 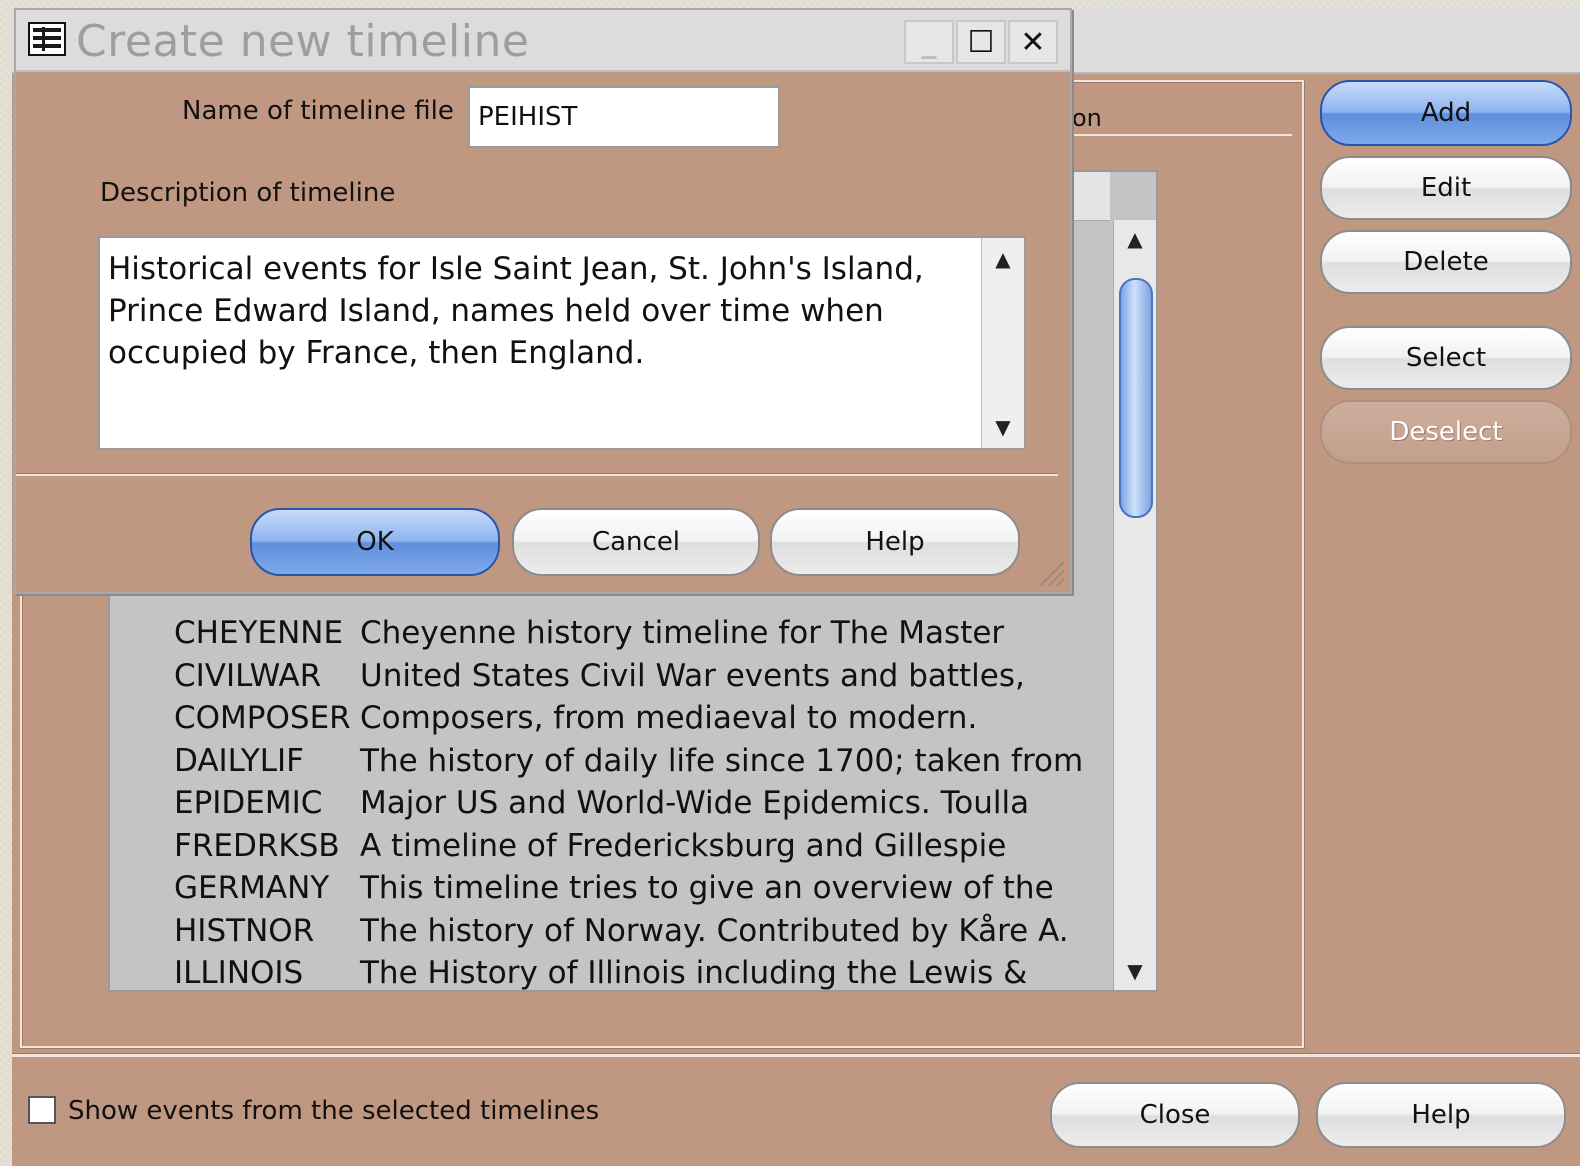 I want to click on timeline-description-label: Description of timeline, so click(x=248, y=193).